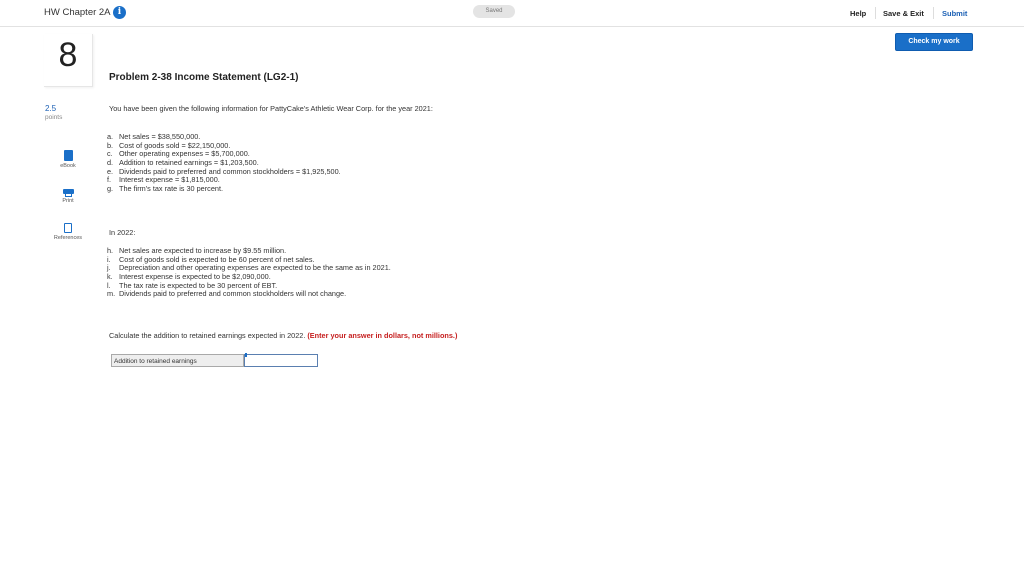 This screenshot has width=1024, height=564. I want to click on references-button: References, so click(68, 232).